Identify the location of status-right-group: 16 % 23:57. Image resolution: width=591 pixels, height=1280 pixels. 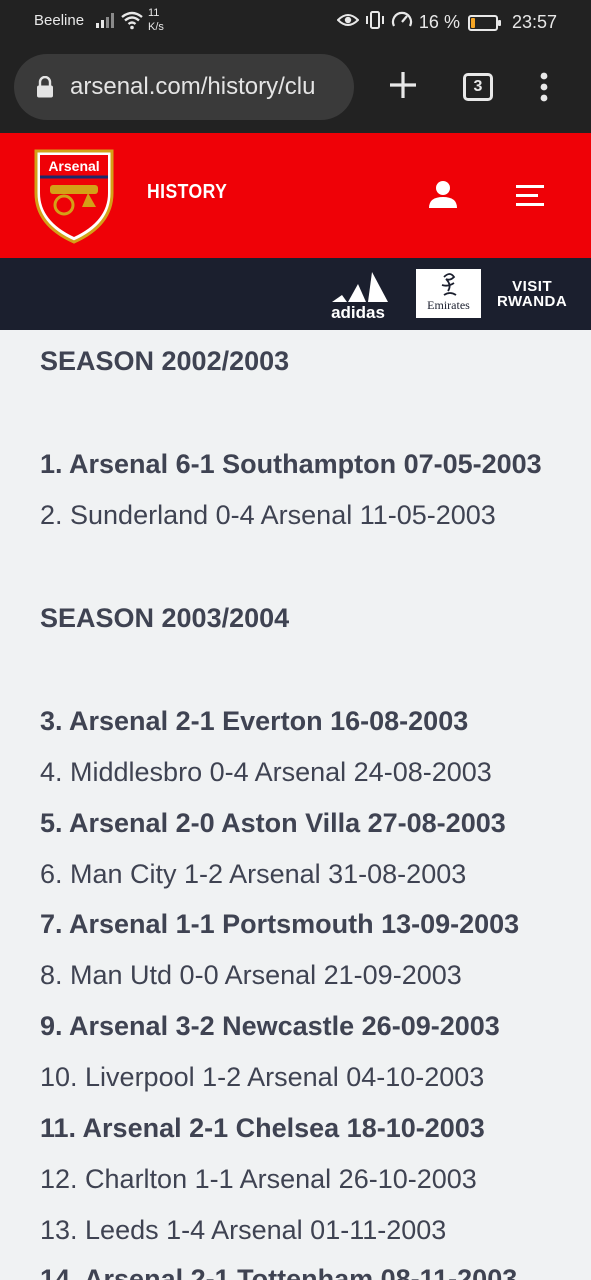
(446, 22).